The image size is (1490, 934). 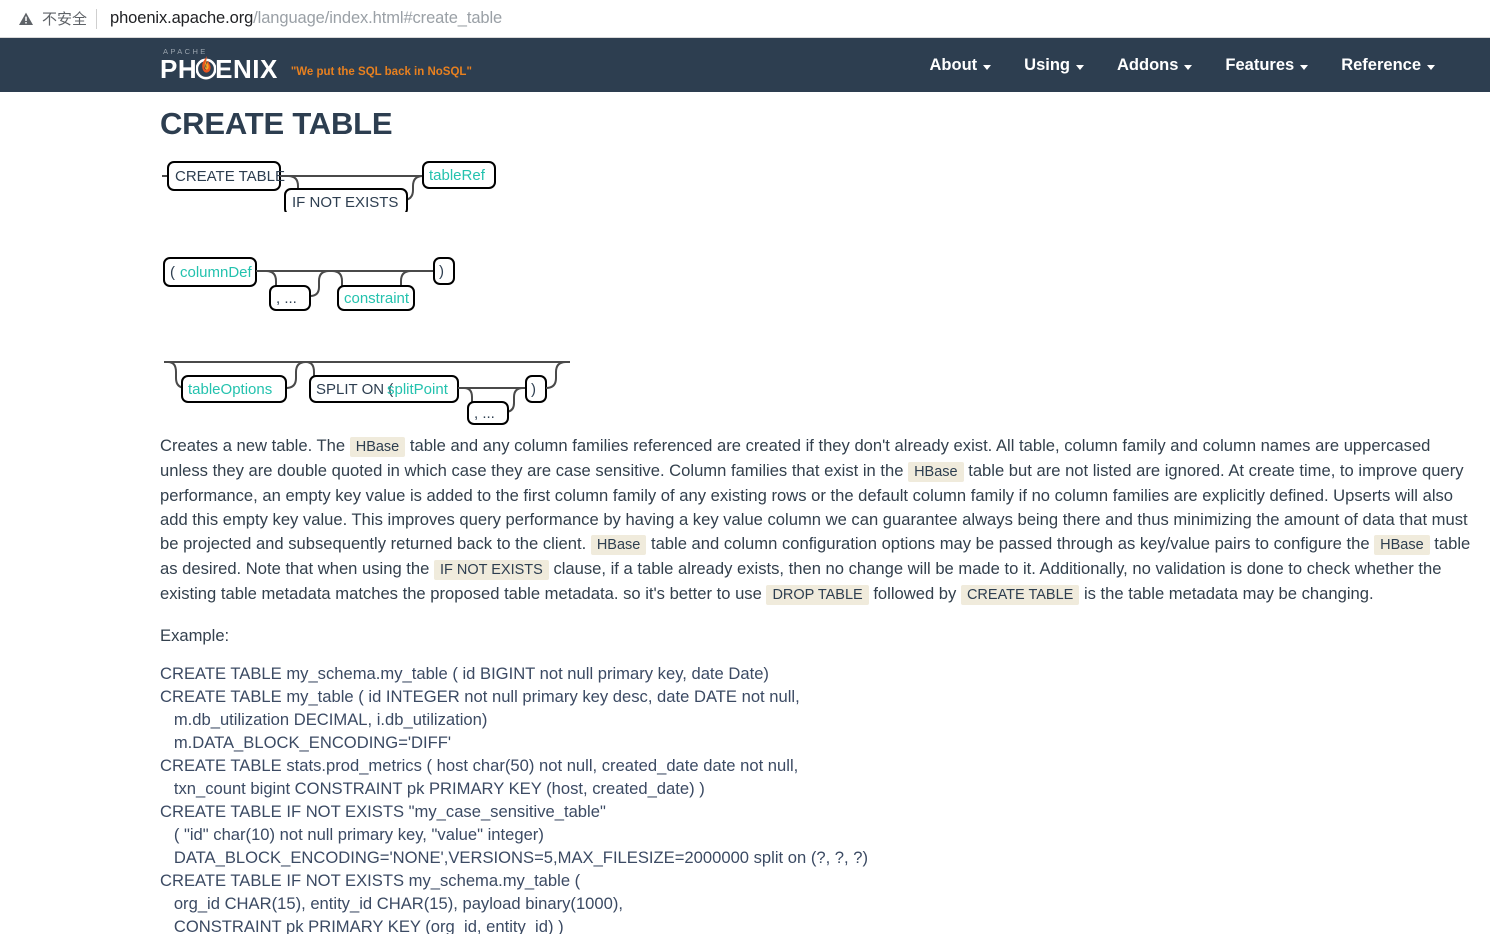 What do you see at coordinates (377, 298) in the screenshot?
I see `railroad-nonterminal-constraint: constraint` at bounding box center [377, 298].